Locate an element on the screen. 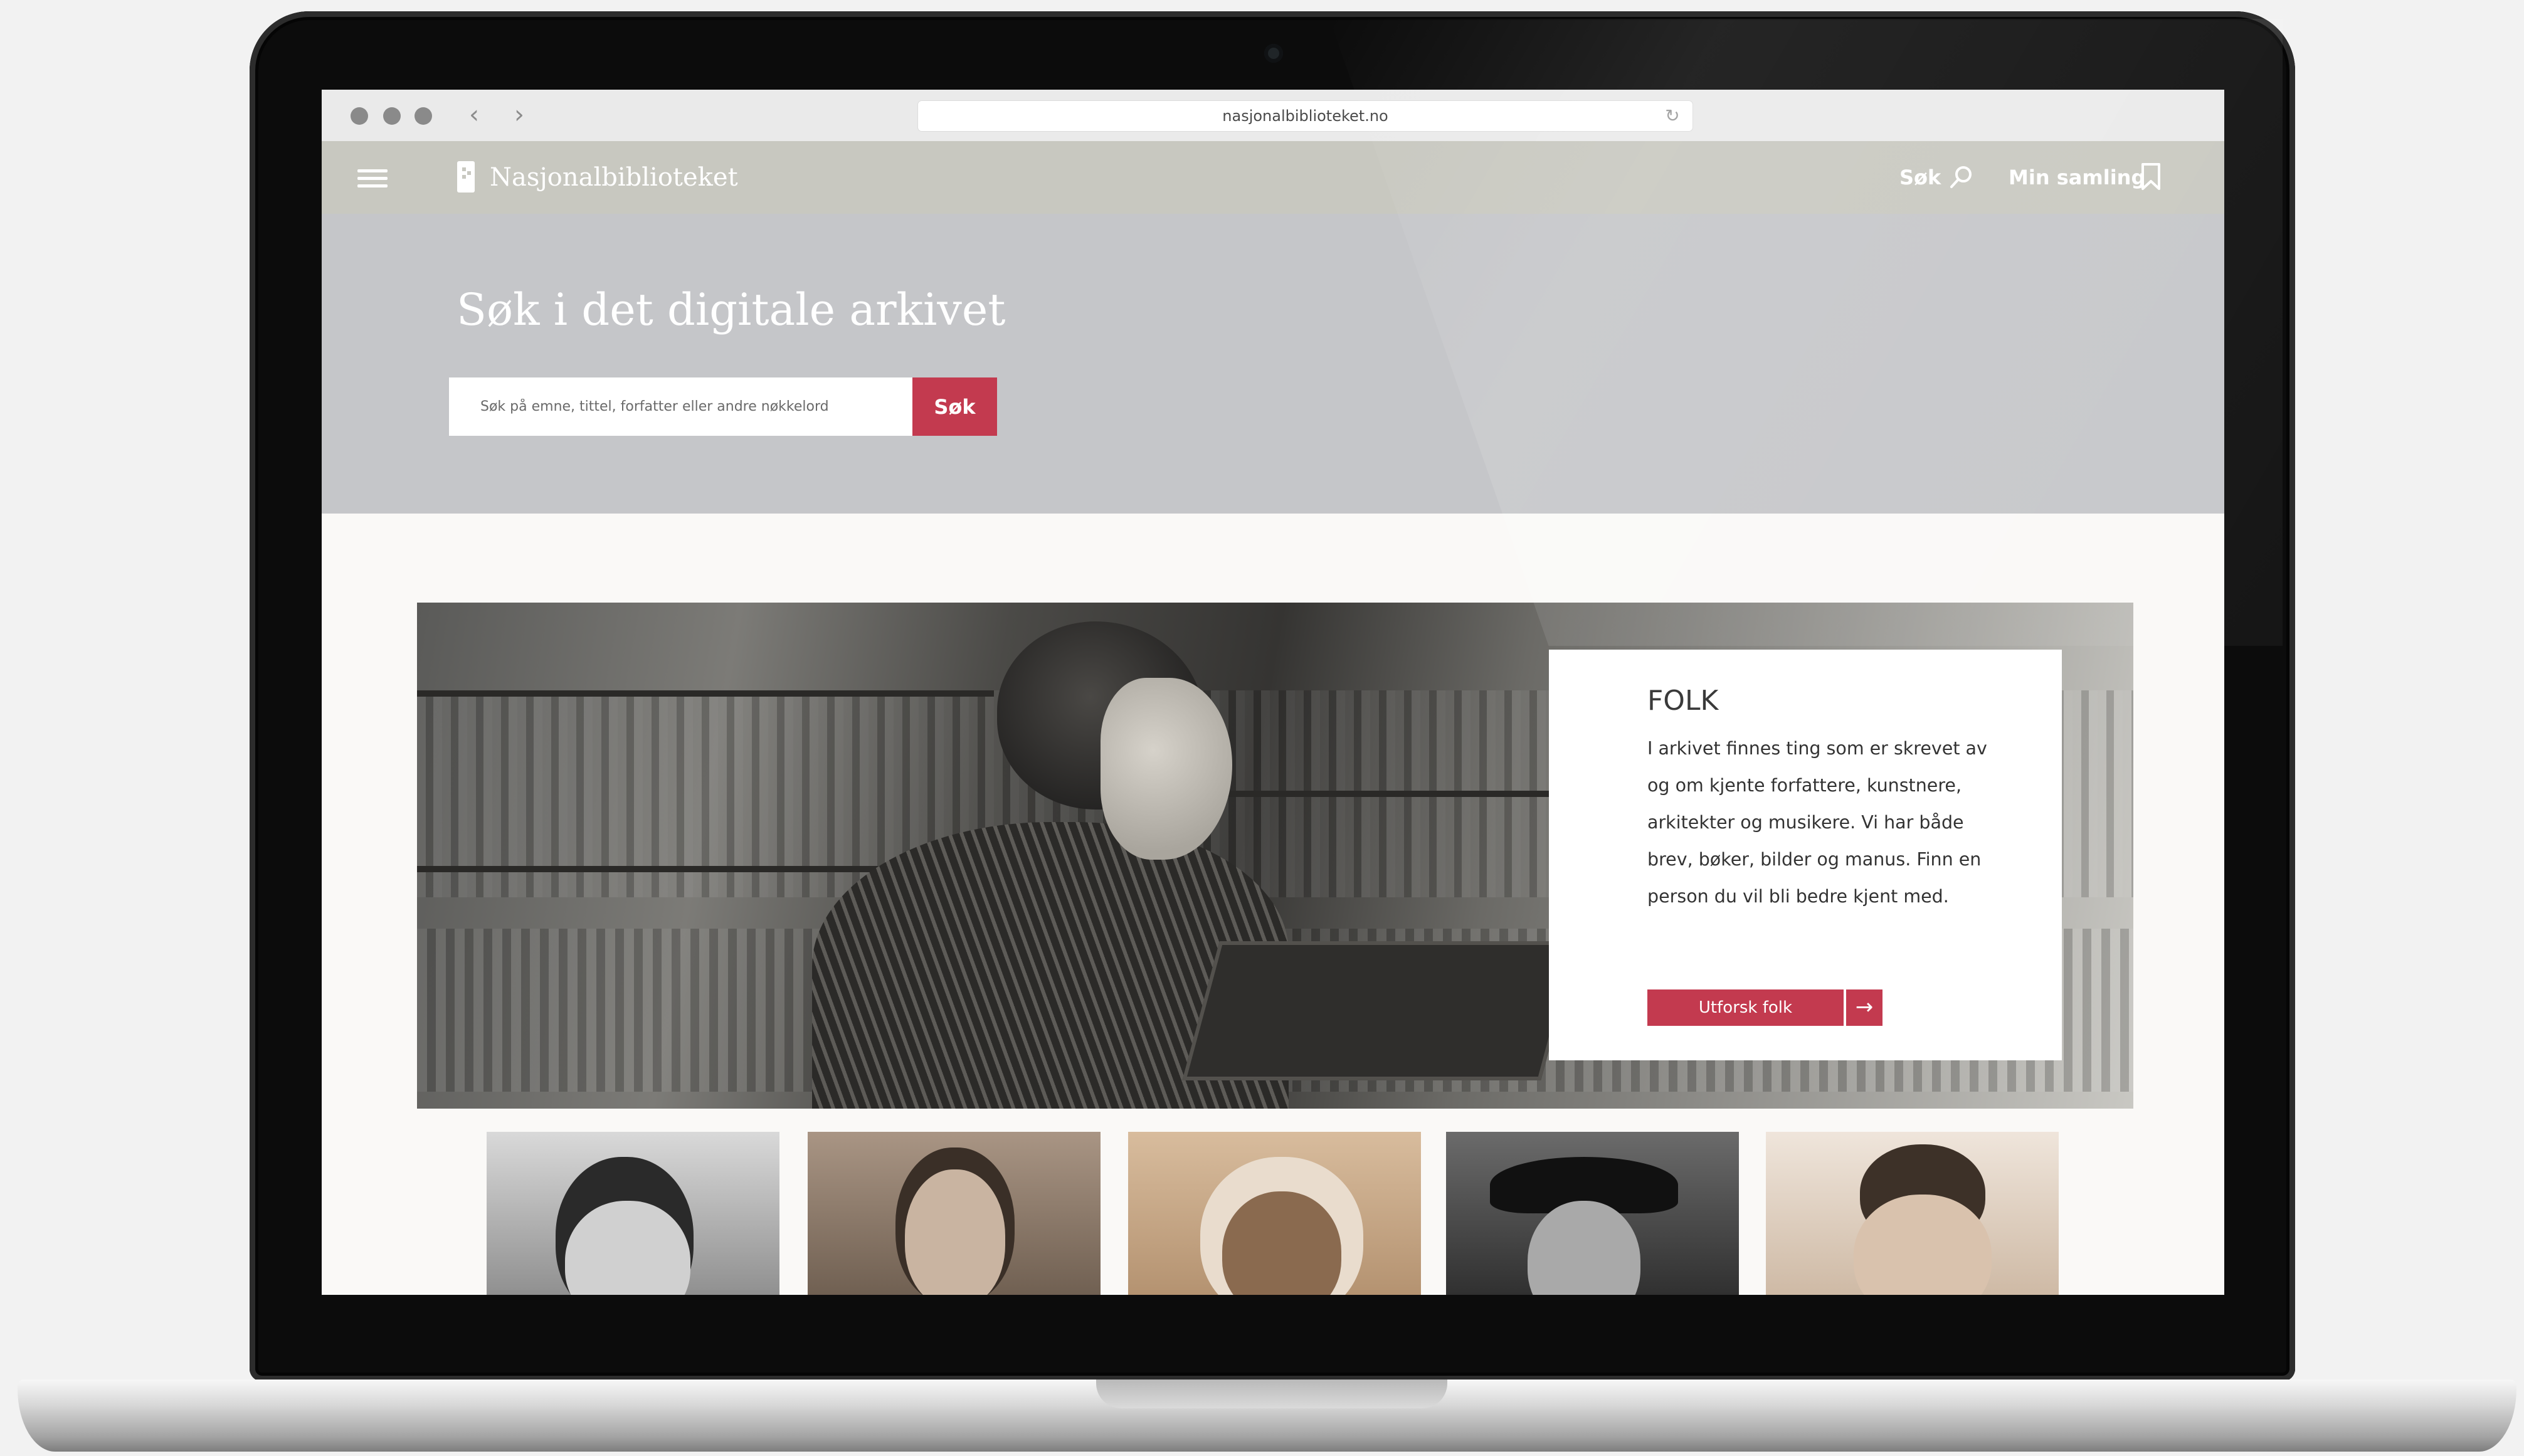  header-search-link: Søk is located at coordinates (1935, 178).